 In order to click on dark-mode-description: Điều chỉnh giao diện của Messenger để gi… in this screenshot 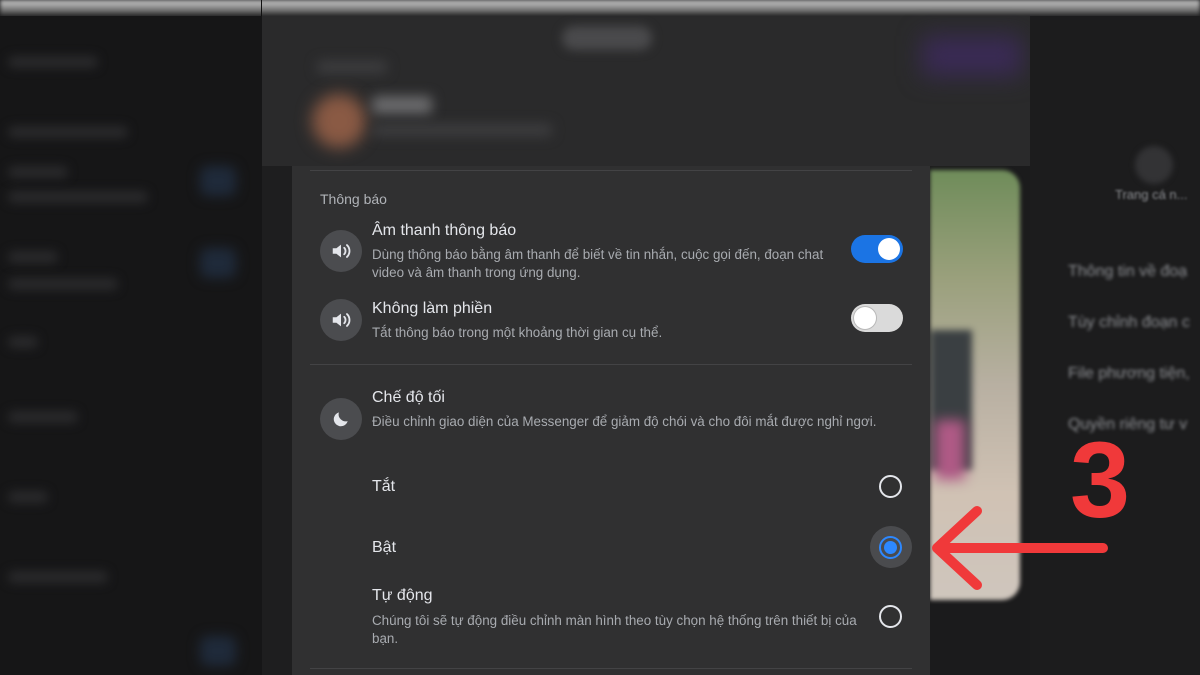, I will do `click(624, 421)`.